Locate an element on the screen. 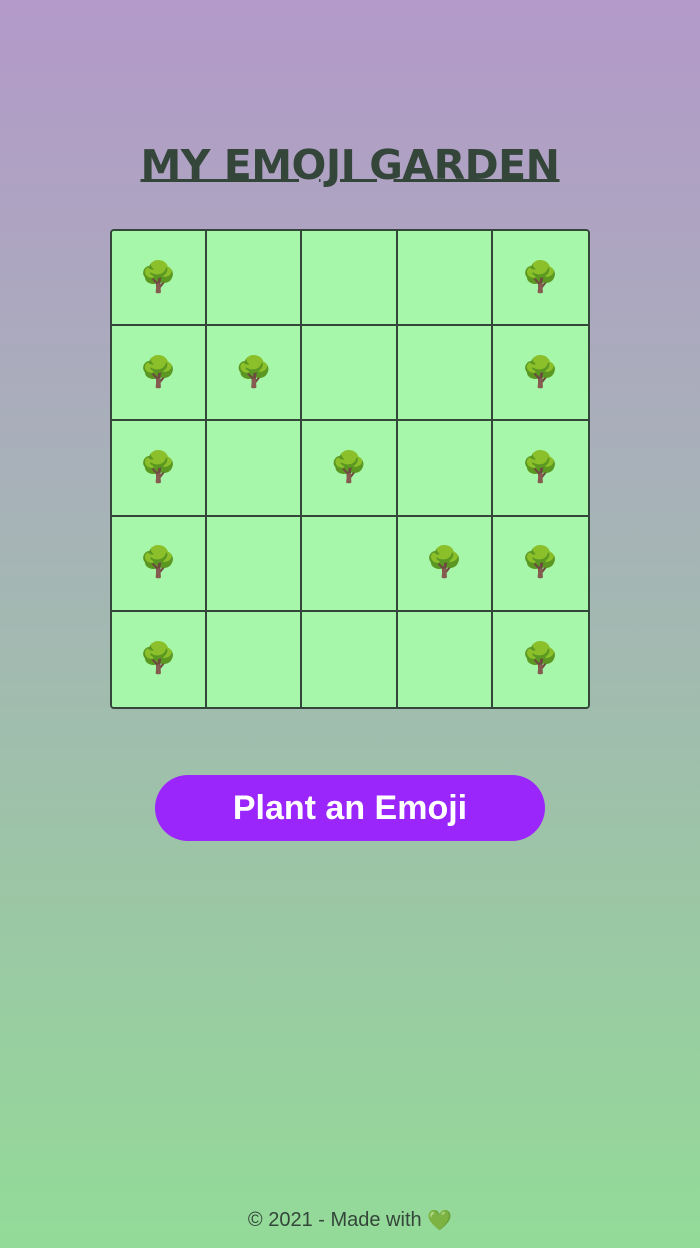 This screenshot has height=1248, width=700. footer: © 2021 - Made with 💚 is located at coordinates (350, 1220).